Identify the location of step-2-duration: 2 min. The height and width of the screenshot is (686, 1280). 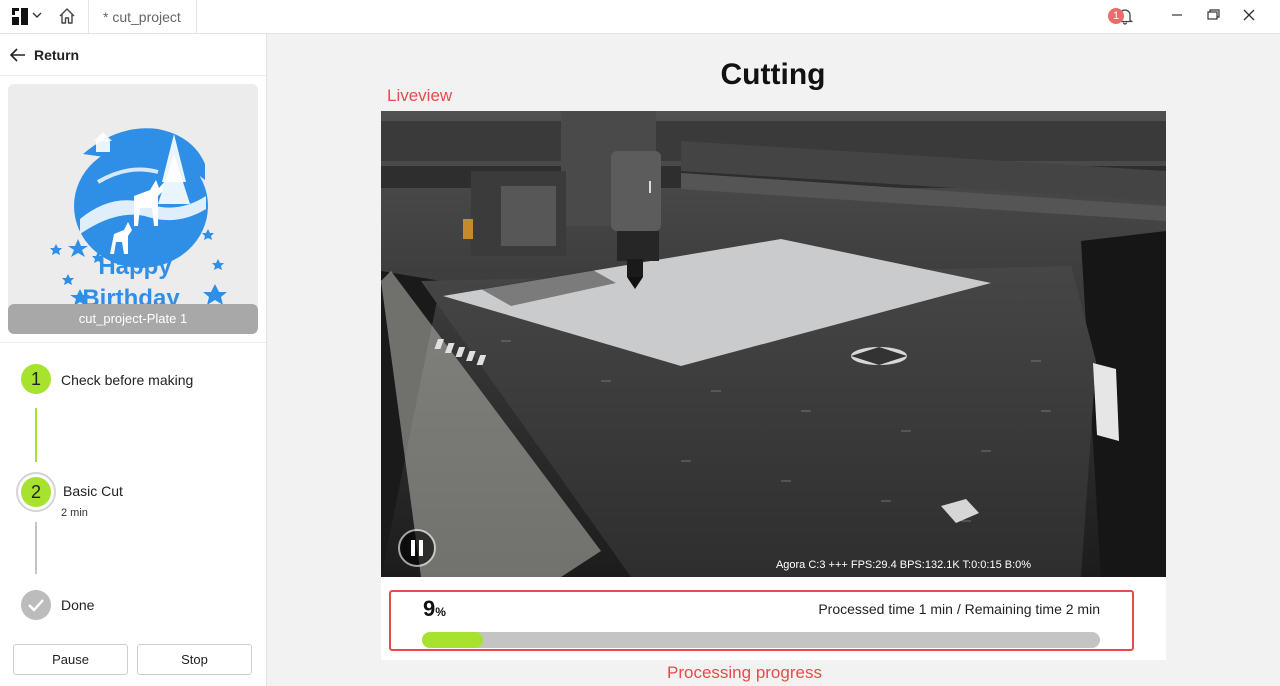
(74, 513).